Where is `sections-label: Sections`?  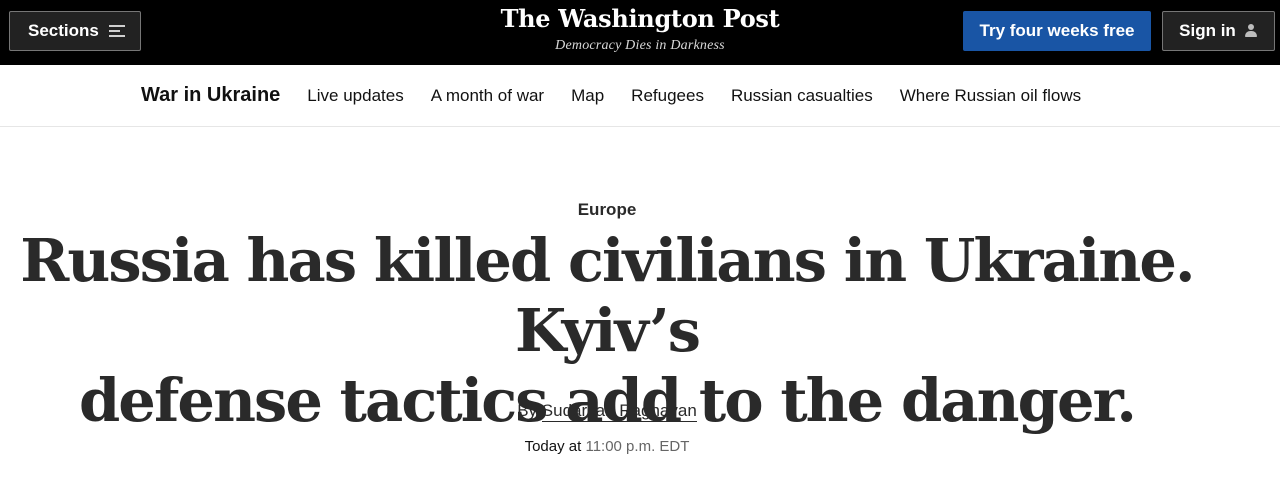
sections-label: Sections is located at coordinates (63, 30).